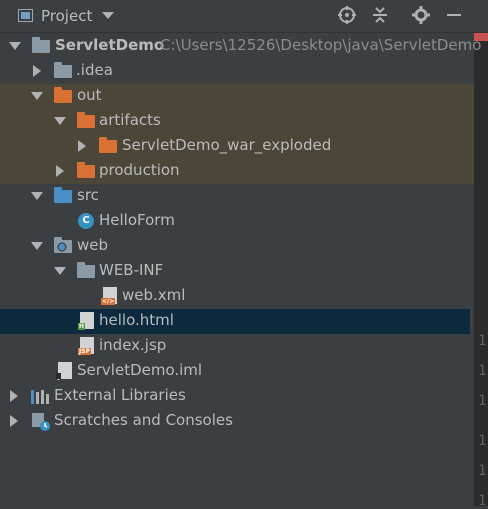 This screenshot has width=488, height=509. I want to click on tree-item-idea: .idea, so click(237, 71).